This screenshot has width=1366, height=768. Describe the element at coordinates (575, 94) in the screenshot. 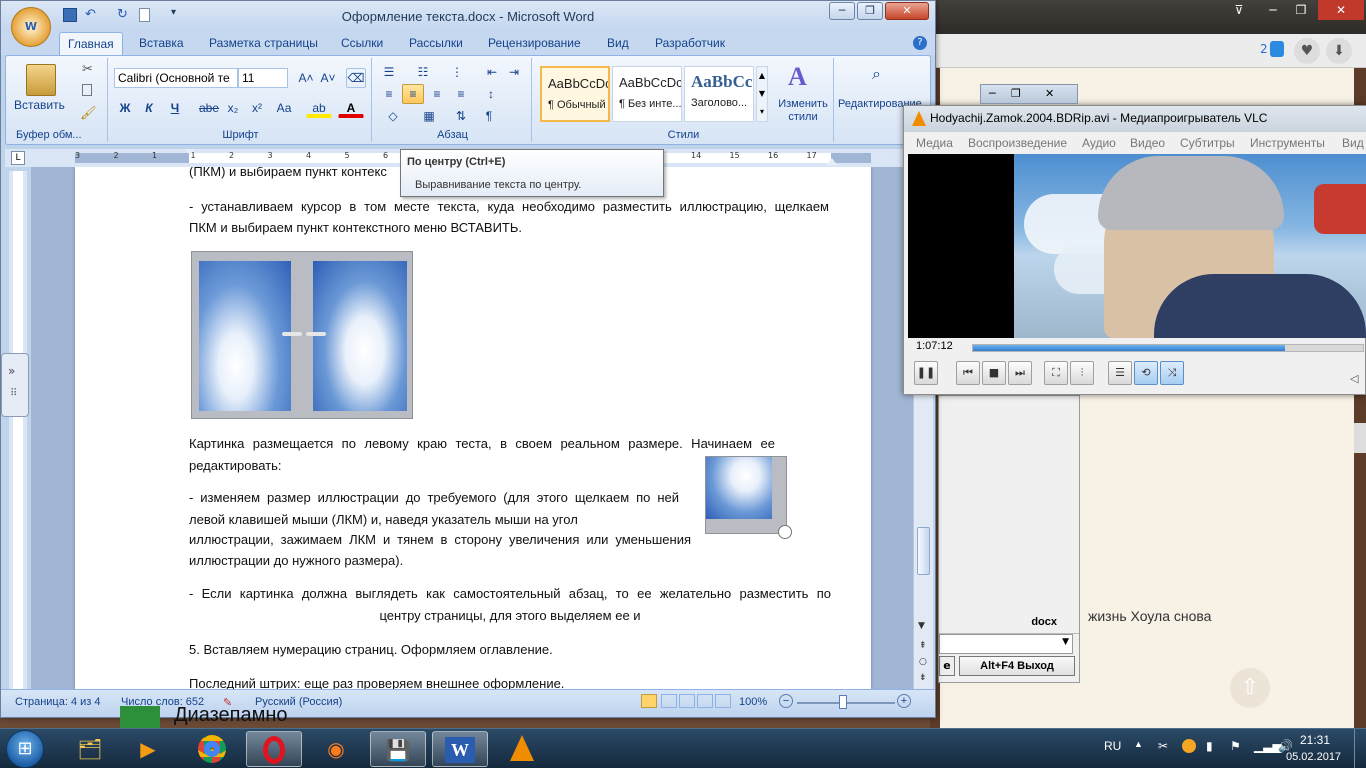

I see `style-normal: AaBbCcDc ¶ Обычный` at that location.